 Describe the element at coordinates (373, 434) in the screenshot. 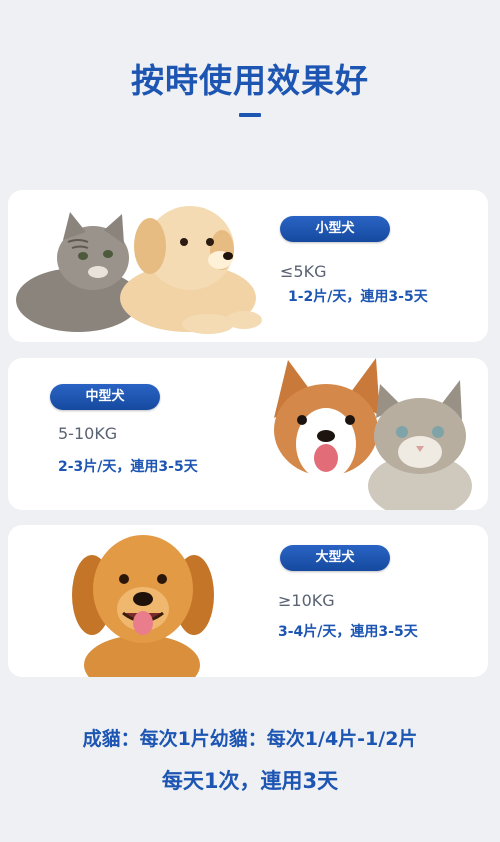

I see `corgi-and-cat-photo` at that location.